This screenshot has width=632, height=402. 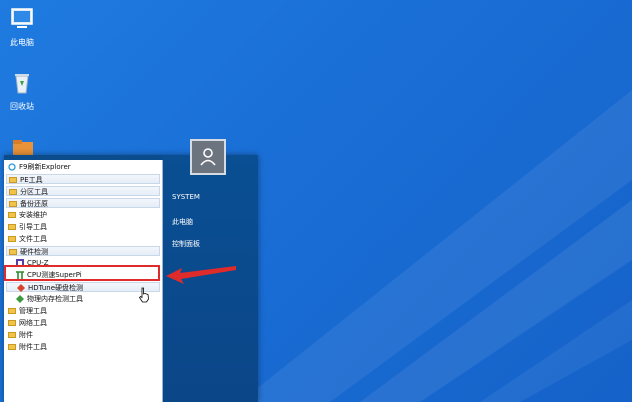 What do you see at coordinates (83, 179) in the screenshot?
I see `menu-folder-pe-tools: PE工具` at bounding box center [83, 179].